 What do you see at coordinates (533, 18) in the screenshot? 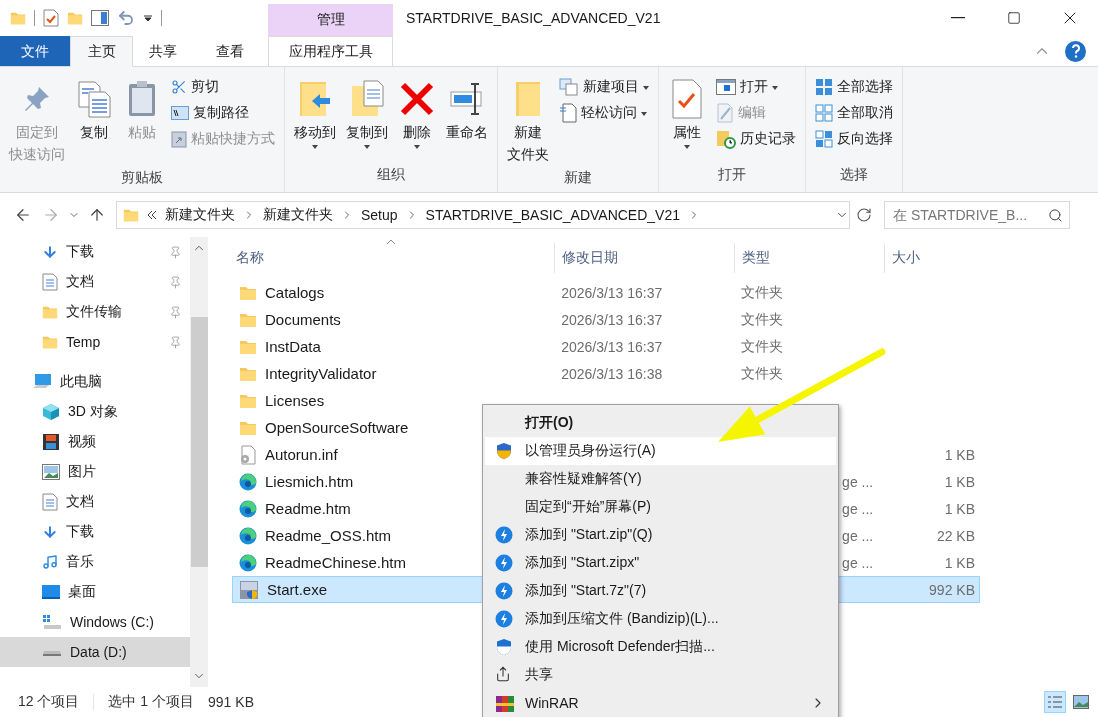
I see `window-title: STARTDRIVE_BASIC_ADVANCED_V21` at bounding box center [533, 18].